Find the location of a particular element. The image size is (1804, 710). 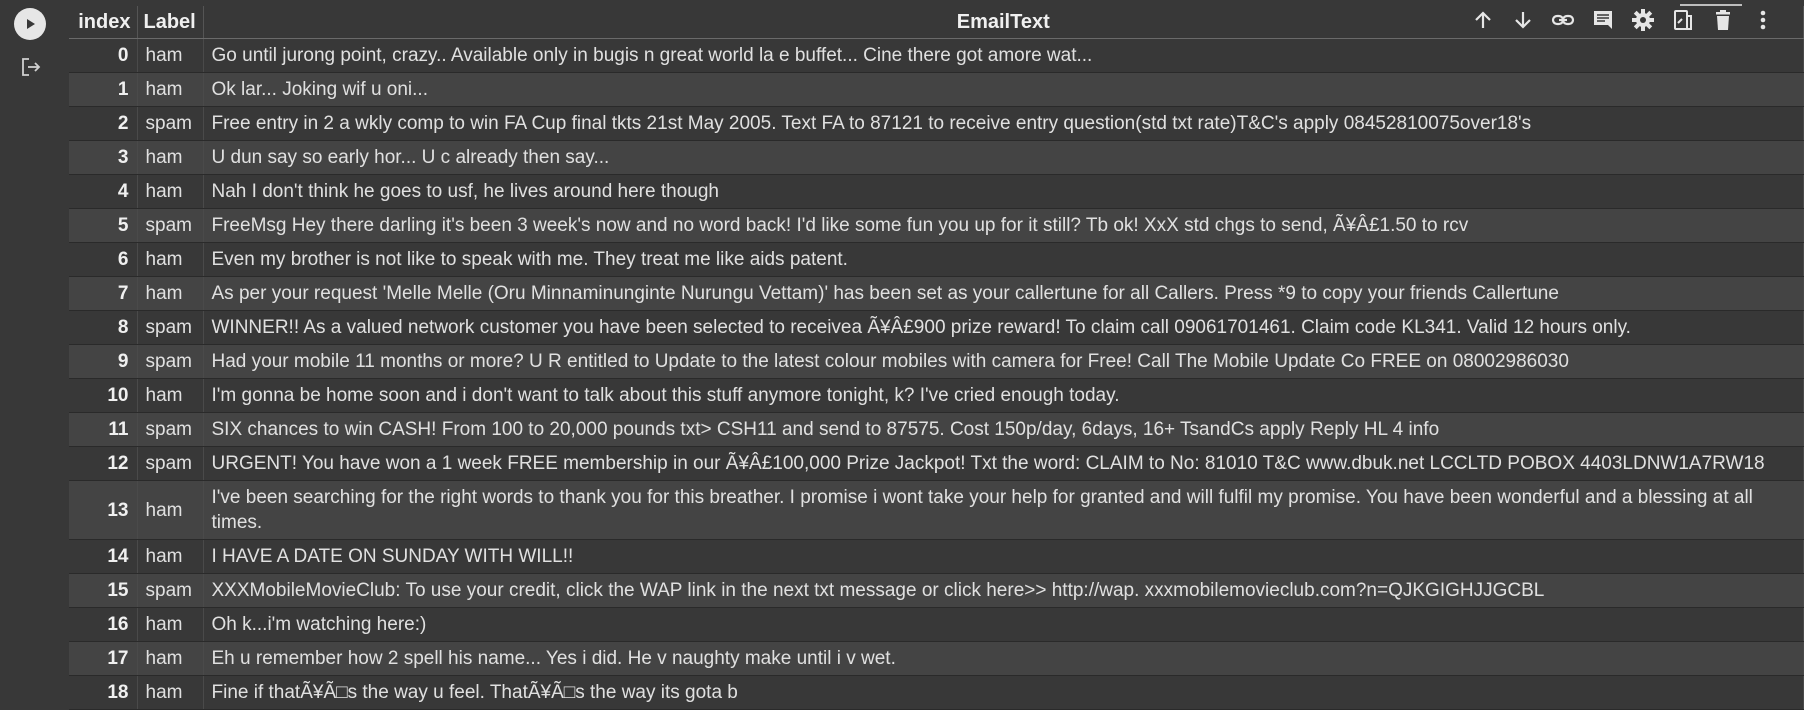

settings-button is located at coordinates (1643, 20).